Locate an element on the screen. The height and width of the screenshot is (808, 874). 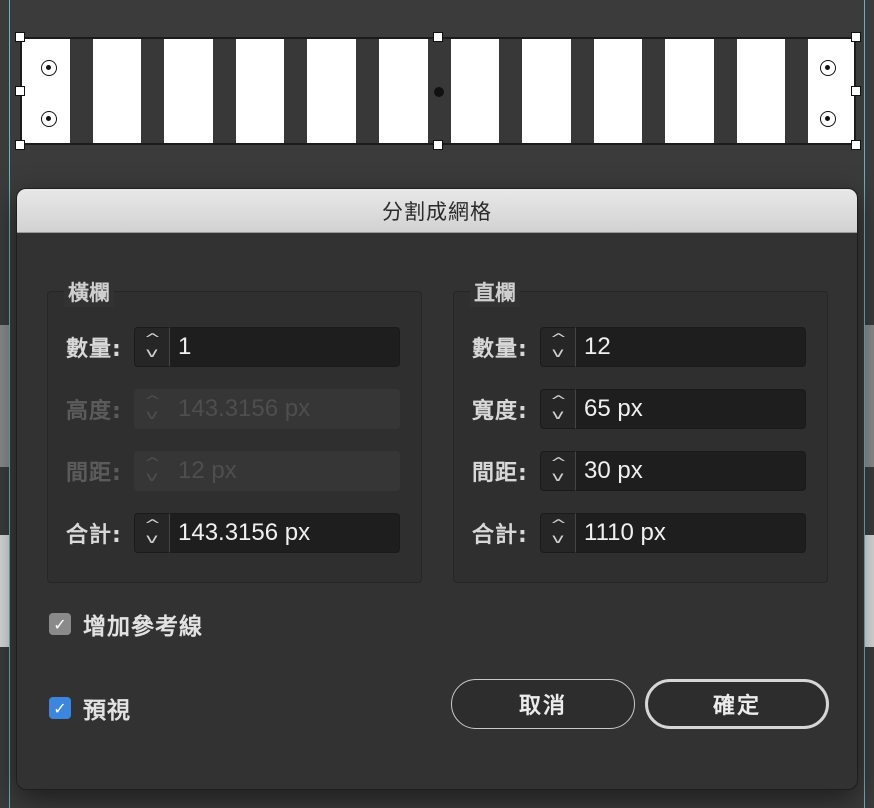
rows-total-input: 143.3156 px is located at coordinates (285, 533).